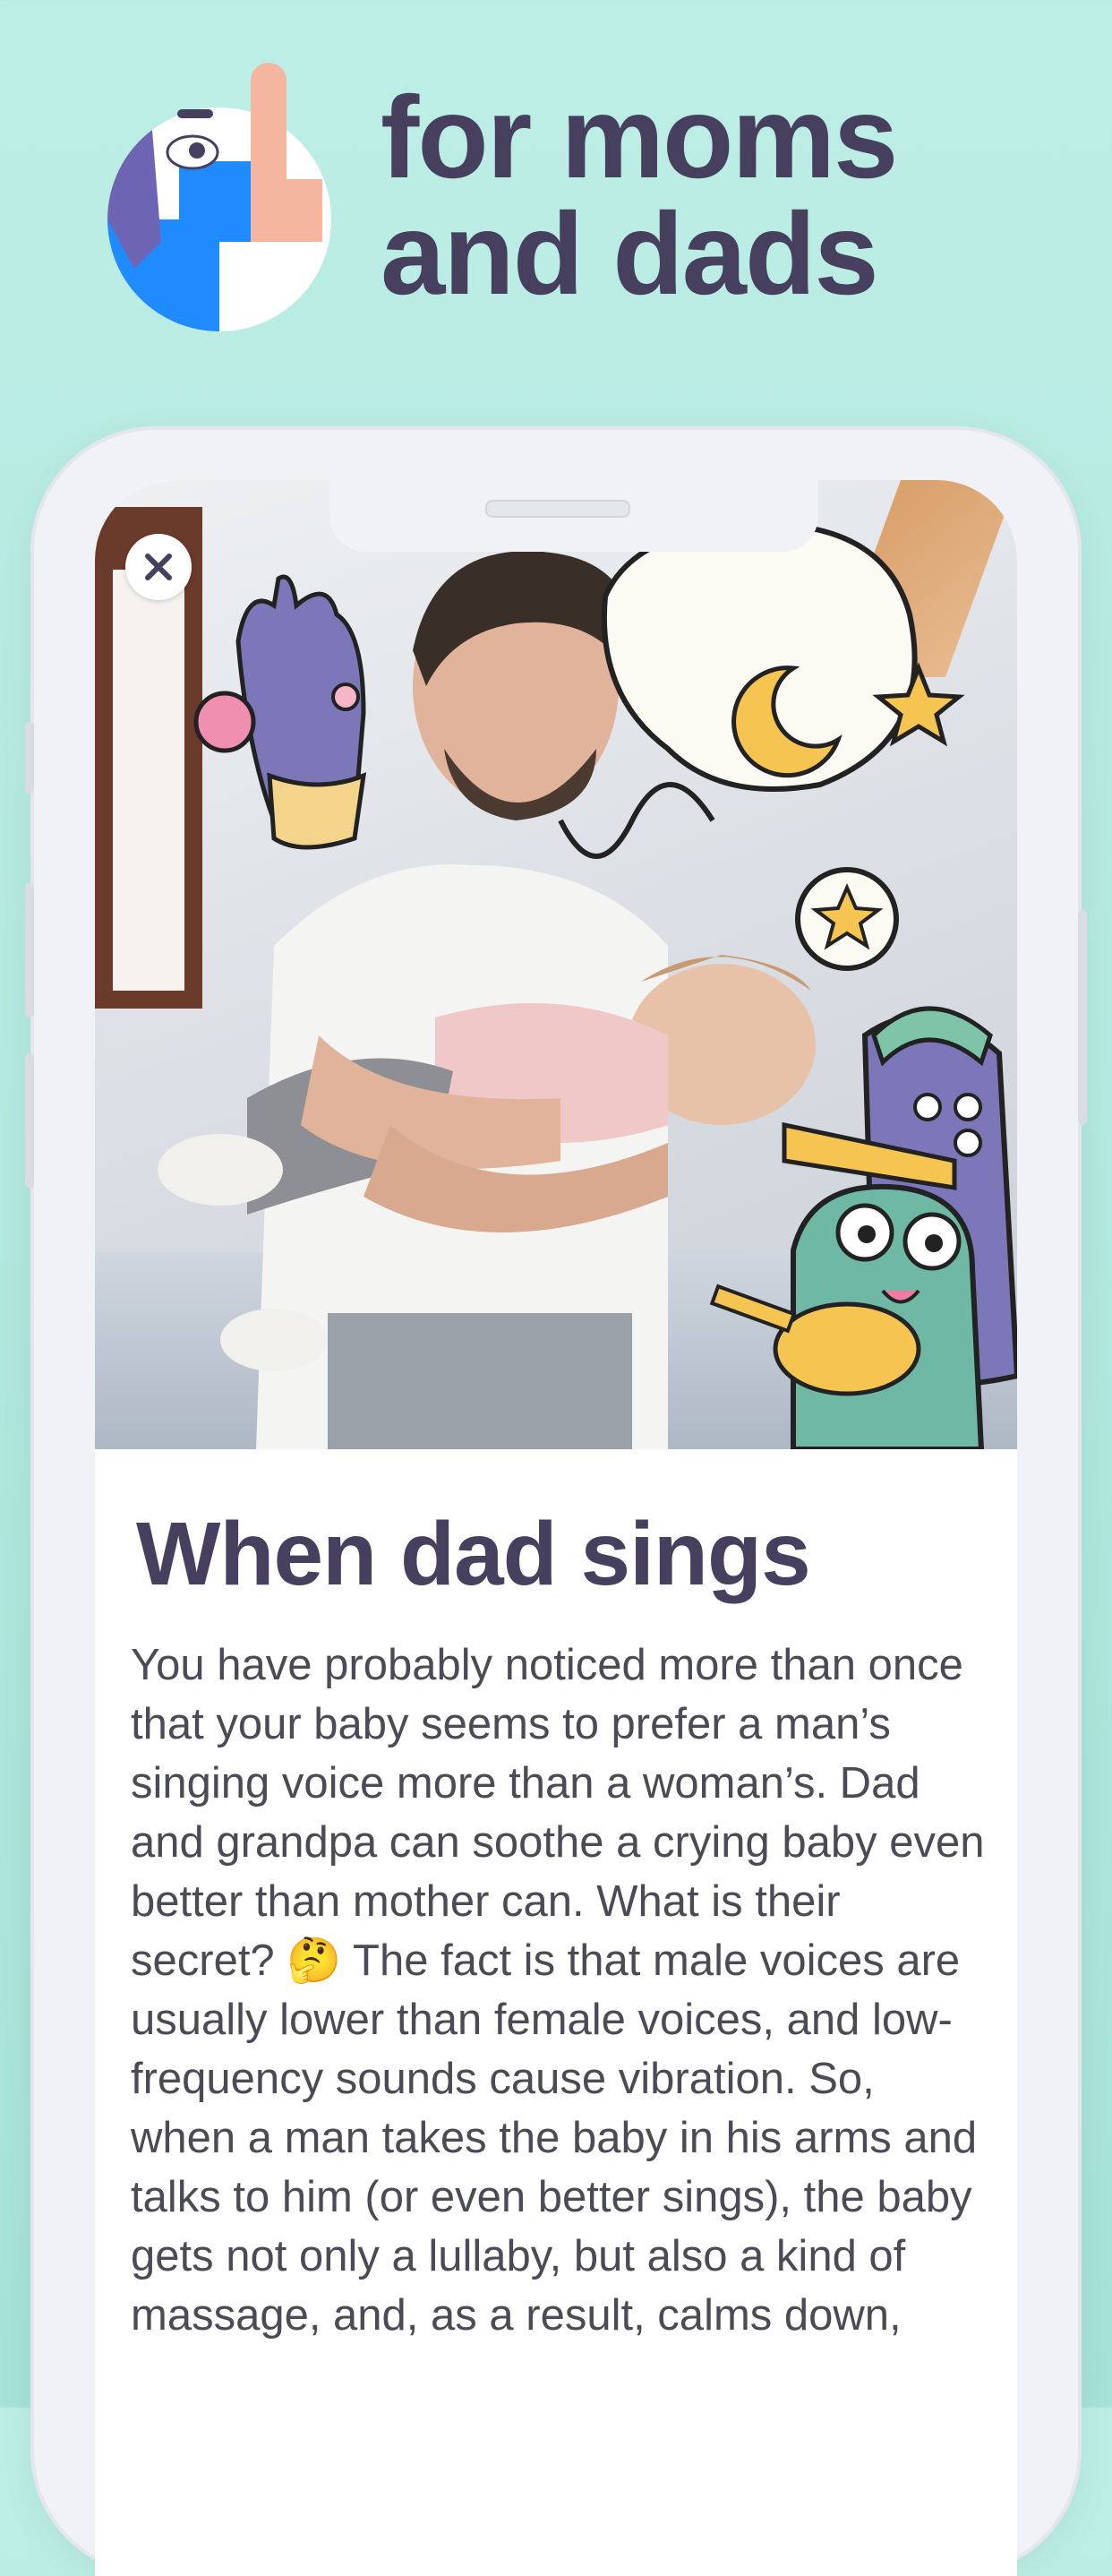  What do you see at coordinates (639, 137) in the screenshot?
I see `headline-line-1: for moms` at bounding box center [639, 137].